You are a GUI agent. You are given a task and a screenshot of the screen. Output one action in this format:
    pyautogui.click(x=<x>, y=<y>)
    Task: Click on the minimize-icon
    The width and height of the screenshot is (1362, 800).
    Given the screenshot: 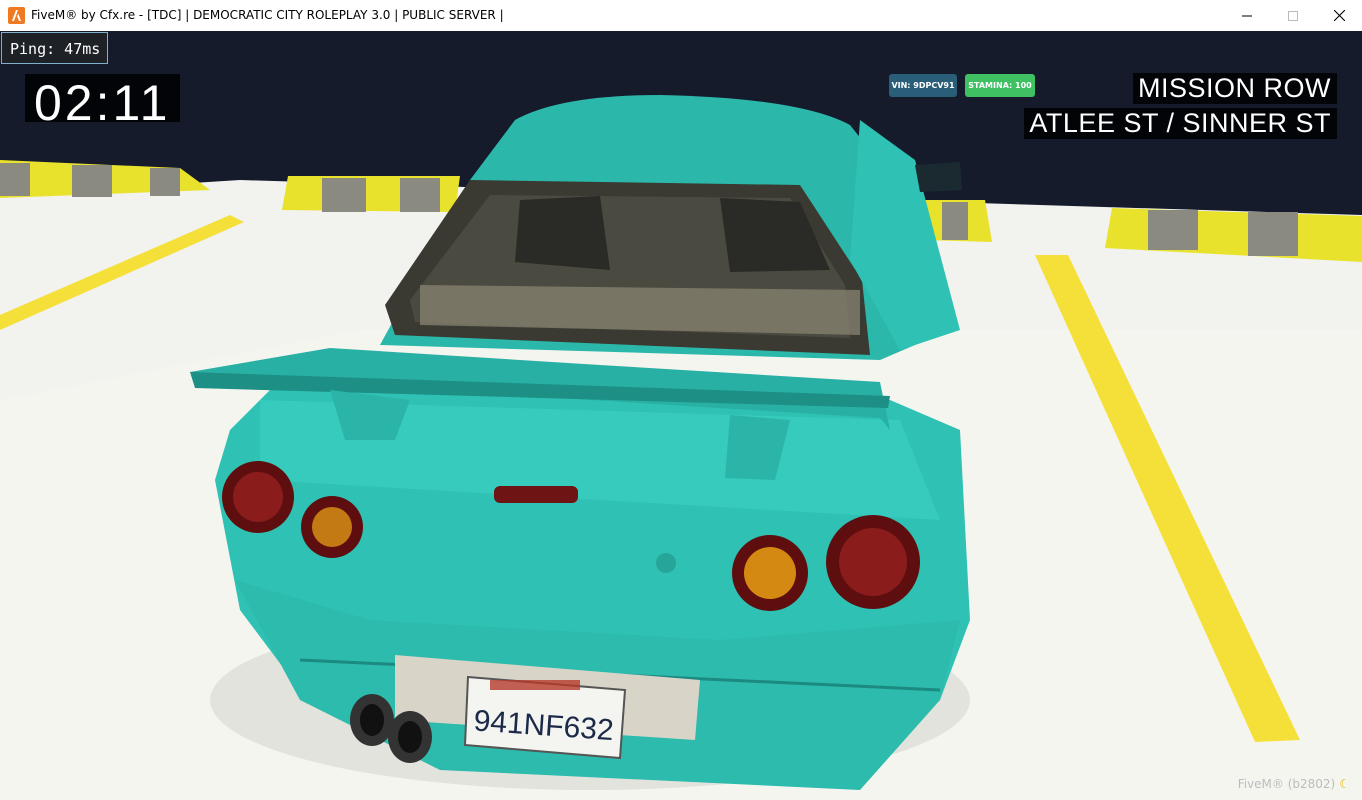 What is the action you would take?
    pyautogui.click(x=1247, y=15)
    